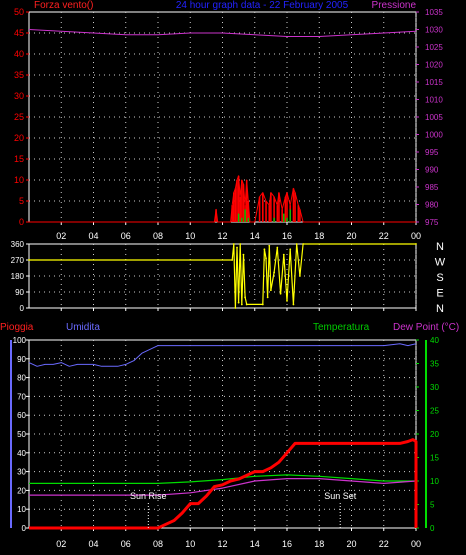 The width and height of the screenshot is (466, 555). Describe the element at coordinates (21, 453) in the screenshot. I see `y-tick-label-left: 40` at that location.